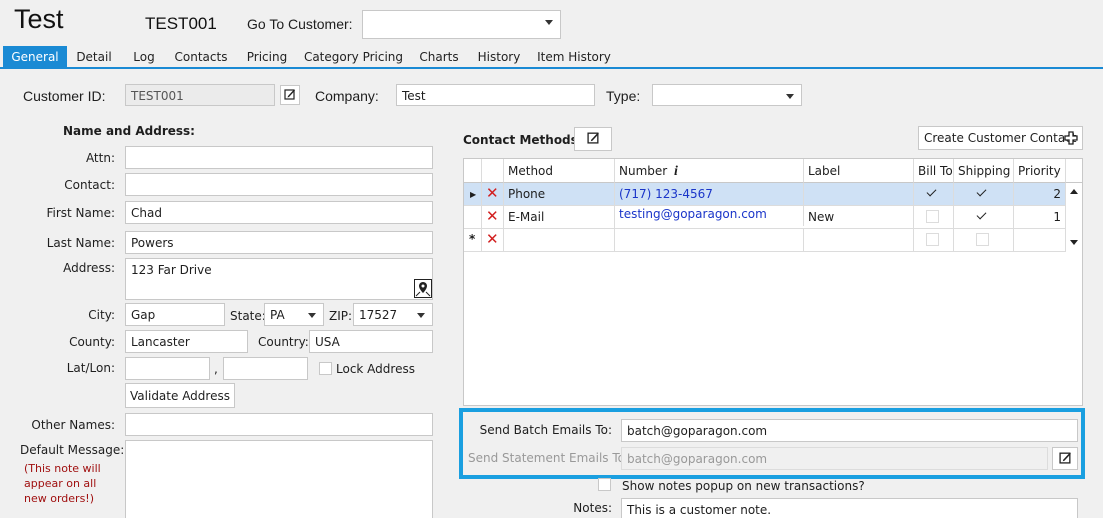  Describe the element at coordinates (559, 194) in the screenshot. I see `method-cell: Phone` at that location.